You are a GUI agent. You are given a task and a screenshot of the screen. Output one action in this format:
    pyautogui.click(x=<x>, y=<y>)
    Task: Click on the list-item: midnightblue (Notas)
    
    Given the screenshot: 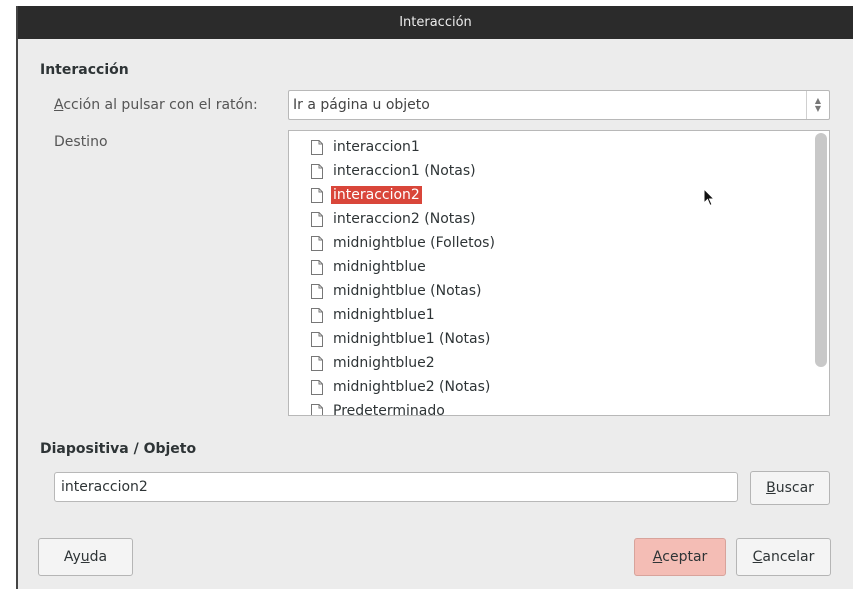 What is the action you would take?
    pyautogui.click(x=397, y=291)
    